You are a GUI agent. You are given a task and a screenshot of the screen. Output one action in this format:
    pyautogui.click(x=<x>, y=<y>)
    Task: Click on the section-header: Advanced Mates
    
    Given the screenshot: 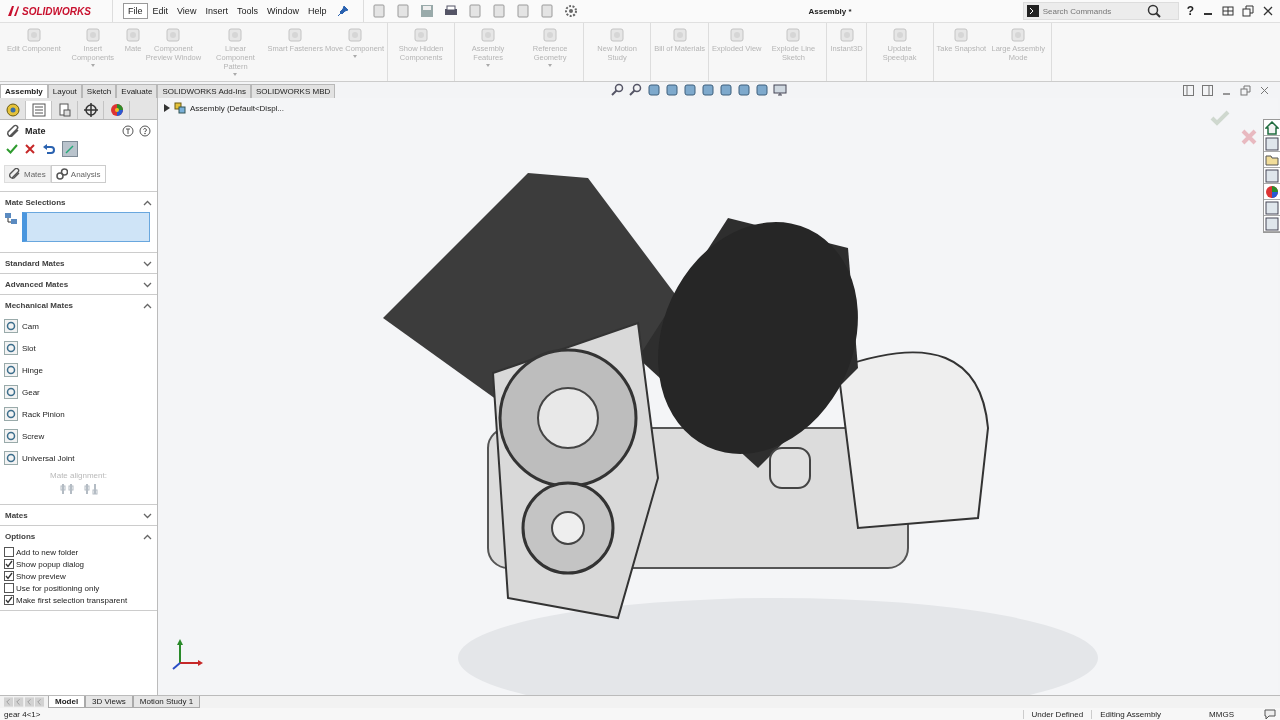 What is the action you would take?
    pyautogui.click(x=78, y=284)
    